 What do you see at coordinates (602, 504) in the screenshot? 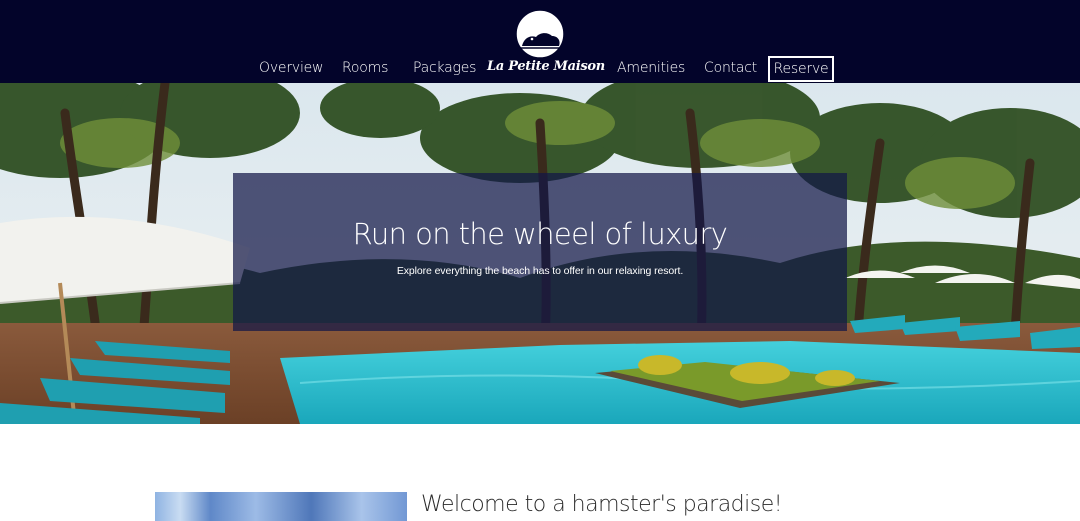
I see `welcome-title: Welcome to a hamster's paradise!` at bounding box center [602, 504].